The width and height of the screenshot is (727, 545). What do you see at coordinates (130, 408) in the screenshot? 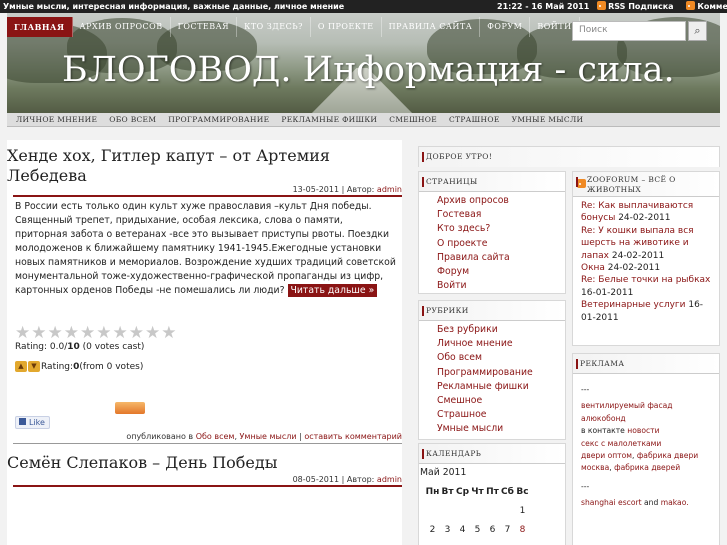
I see `rss-feed-icon` at bounding box center [130, 408].